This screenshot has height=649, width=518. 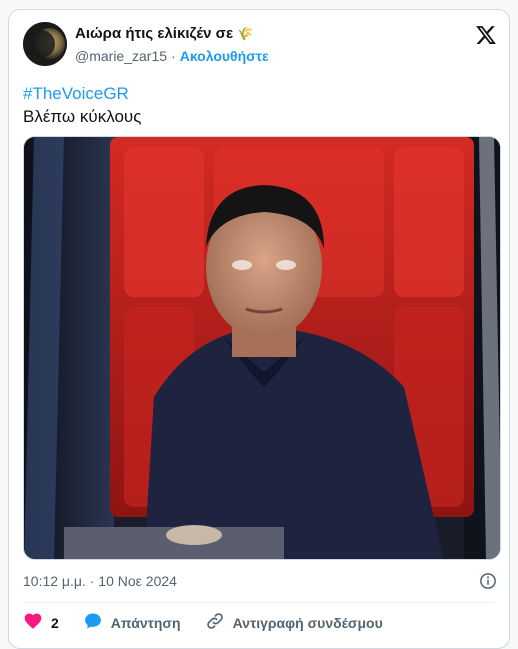 I want to click on copy-link-button: Αντιγραφή συνδέσμου, so click(x=294, y=622).